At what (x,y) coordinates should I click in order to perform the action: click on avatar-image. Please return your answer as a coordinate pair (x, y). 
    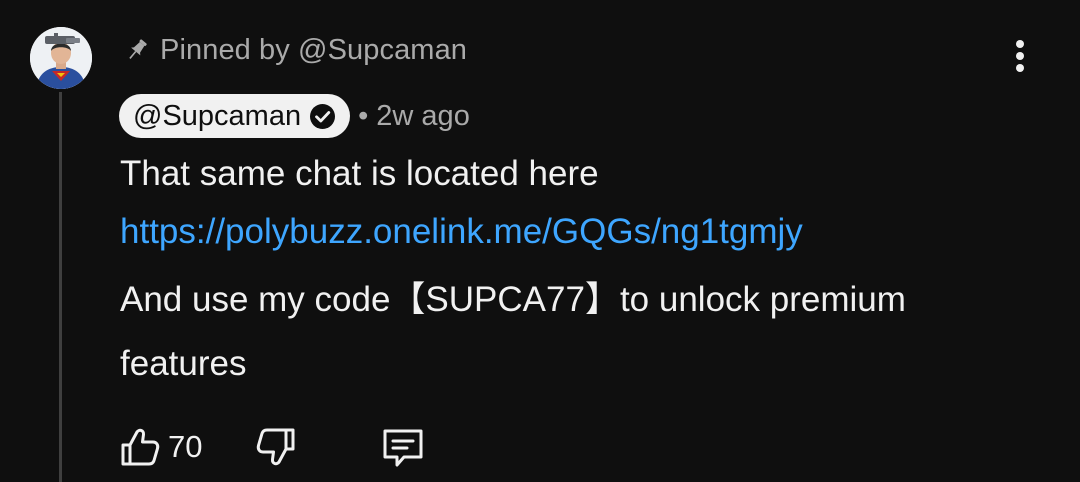
    Looking at the image, I should click on (61, 58).